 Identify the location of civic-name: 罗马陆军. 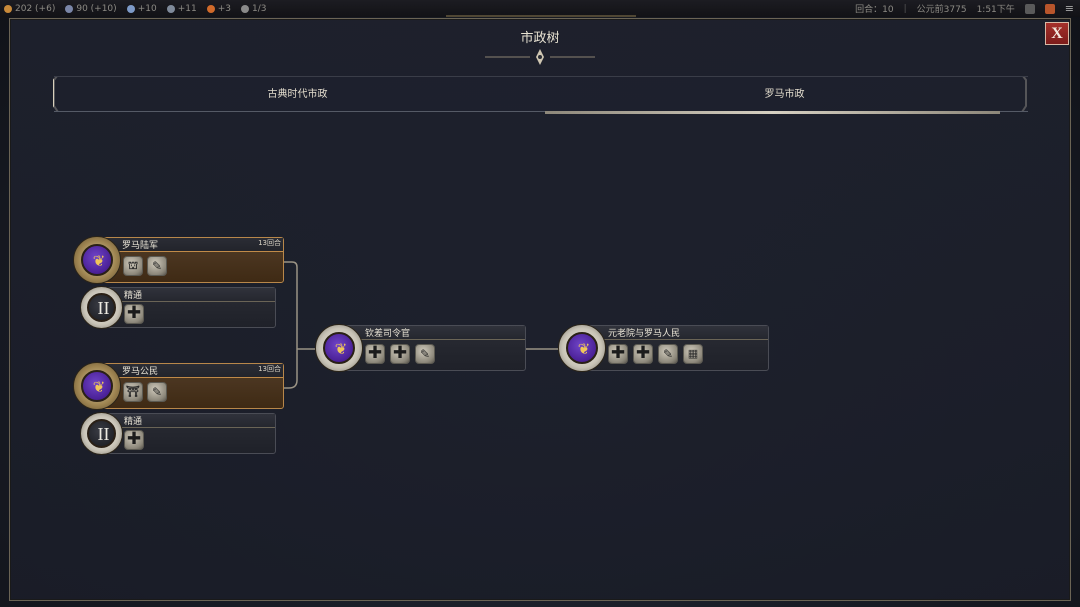
(140, 246).